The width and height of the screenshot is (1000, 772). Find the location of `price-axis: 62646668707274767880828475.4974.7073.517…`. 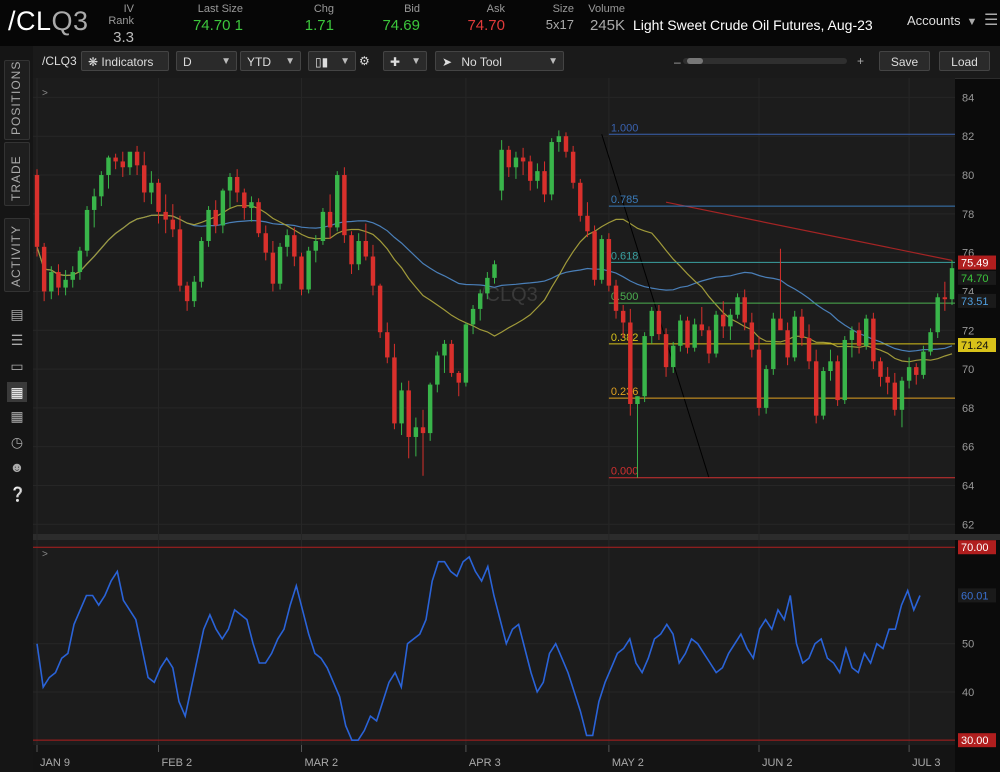

price-axis: 62646668707274767880828475.4974.7073.517… is located at coordinates (977, 311).